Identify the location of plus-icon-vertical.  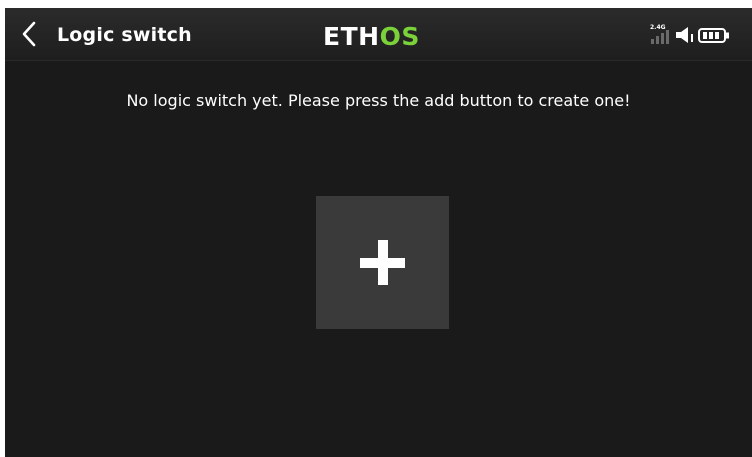
(383, 262).